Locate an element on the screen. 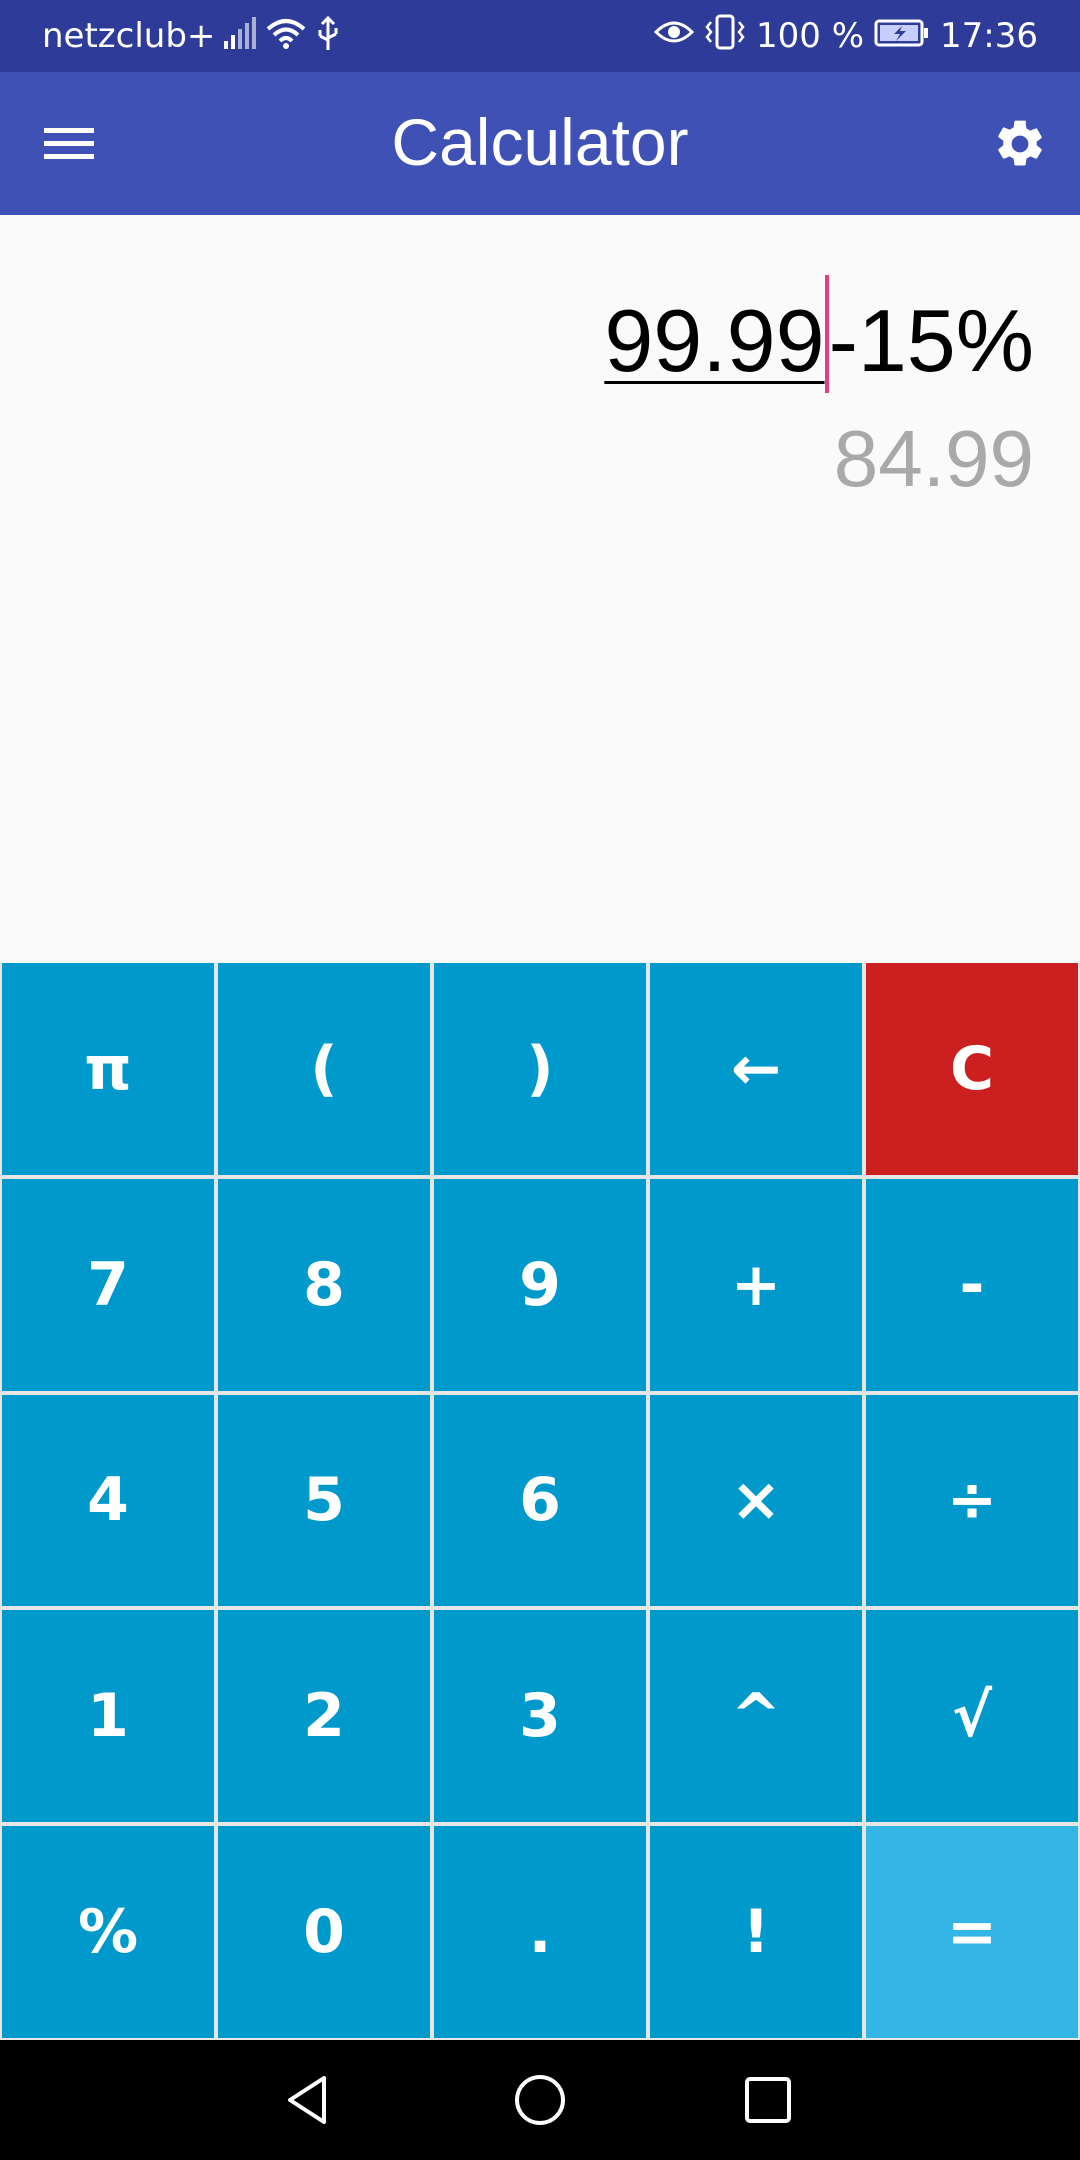 The width and height of the screenshot is (1080, 2160). vibrate-icon is located at coordinates (725, 36).